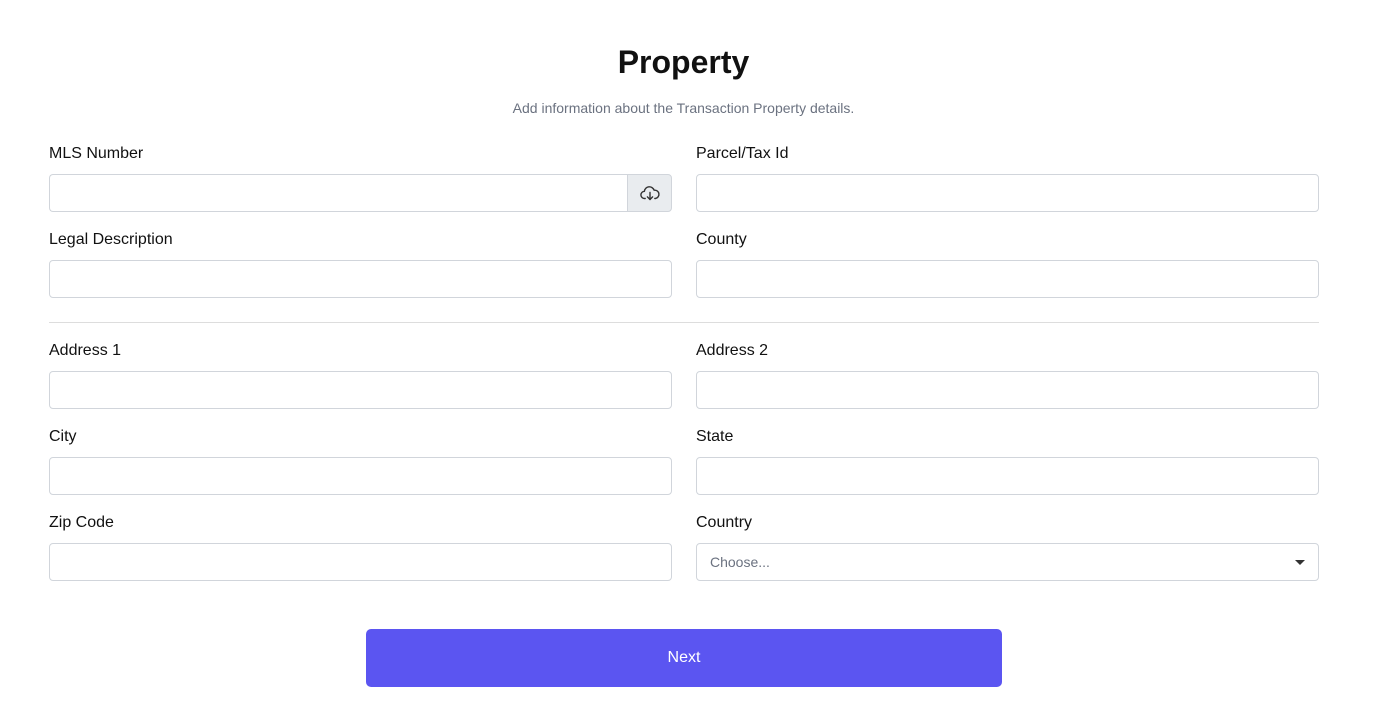 The image size is (1377, 716). What do you see at coordinates (1007, 390) in the screenshot?
I see `address2-input` at bounding box center [1007, 390].